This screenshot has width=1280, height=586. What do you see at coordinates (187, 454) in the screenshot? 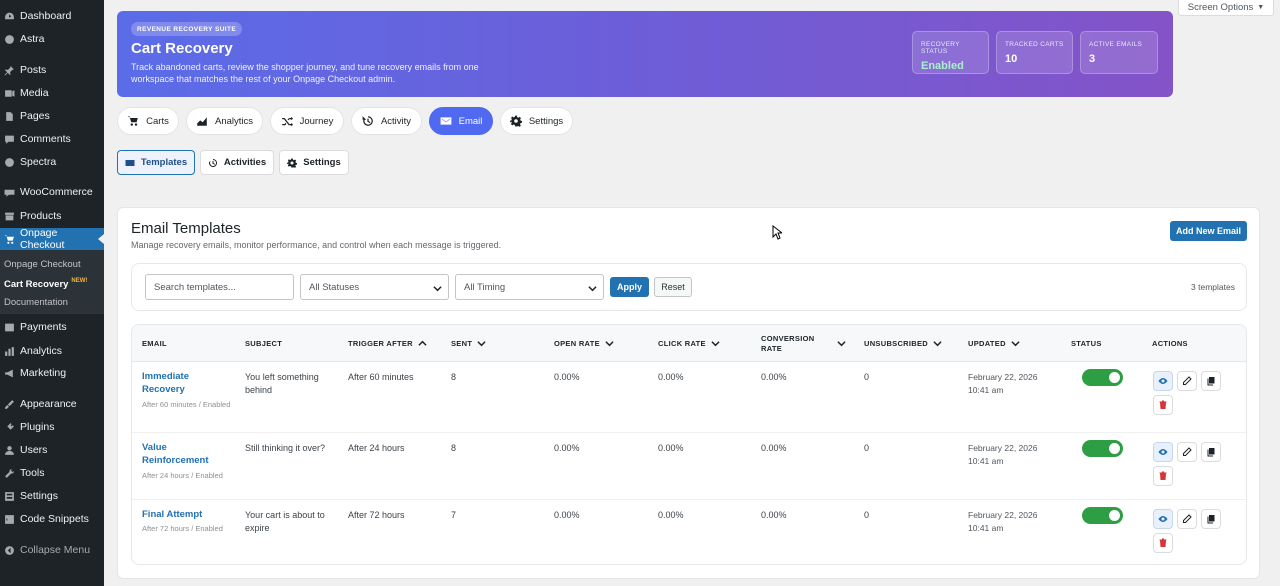
I see `email-name-link: Value Reinforcement` at bounding box center [187, 454].